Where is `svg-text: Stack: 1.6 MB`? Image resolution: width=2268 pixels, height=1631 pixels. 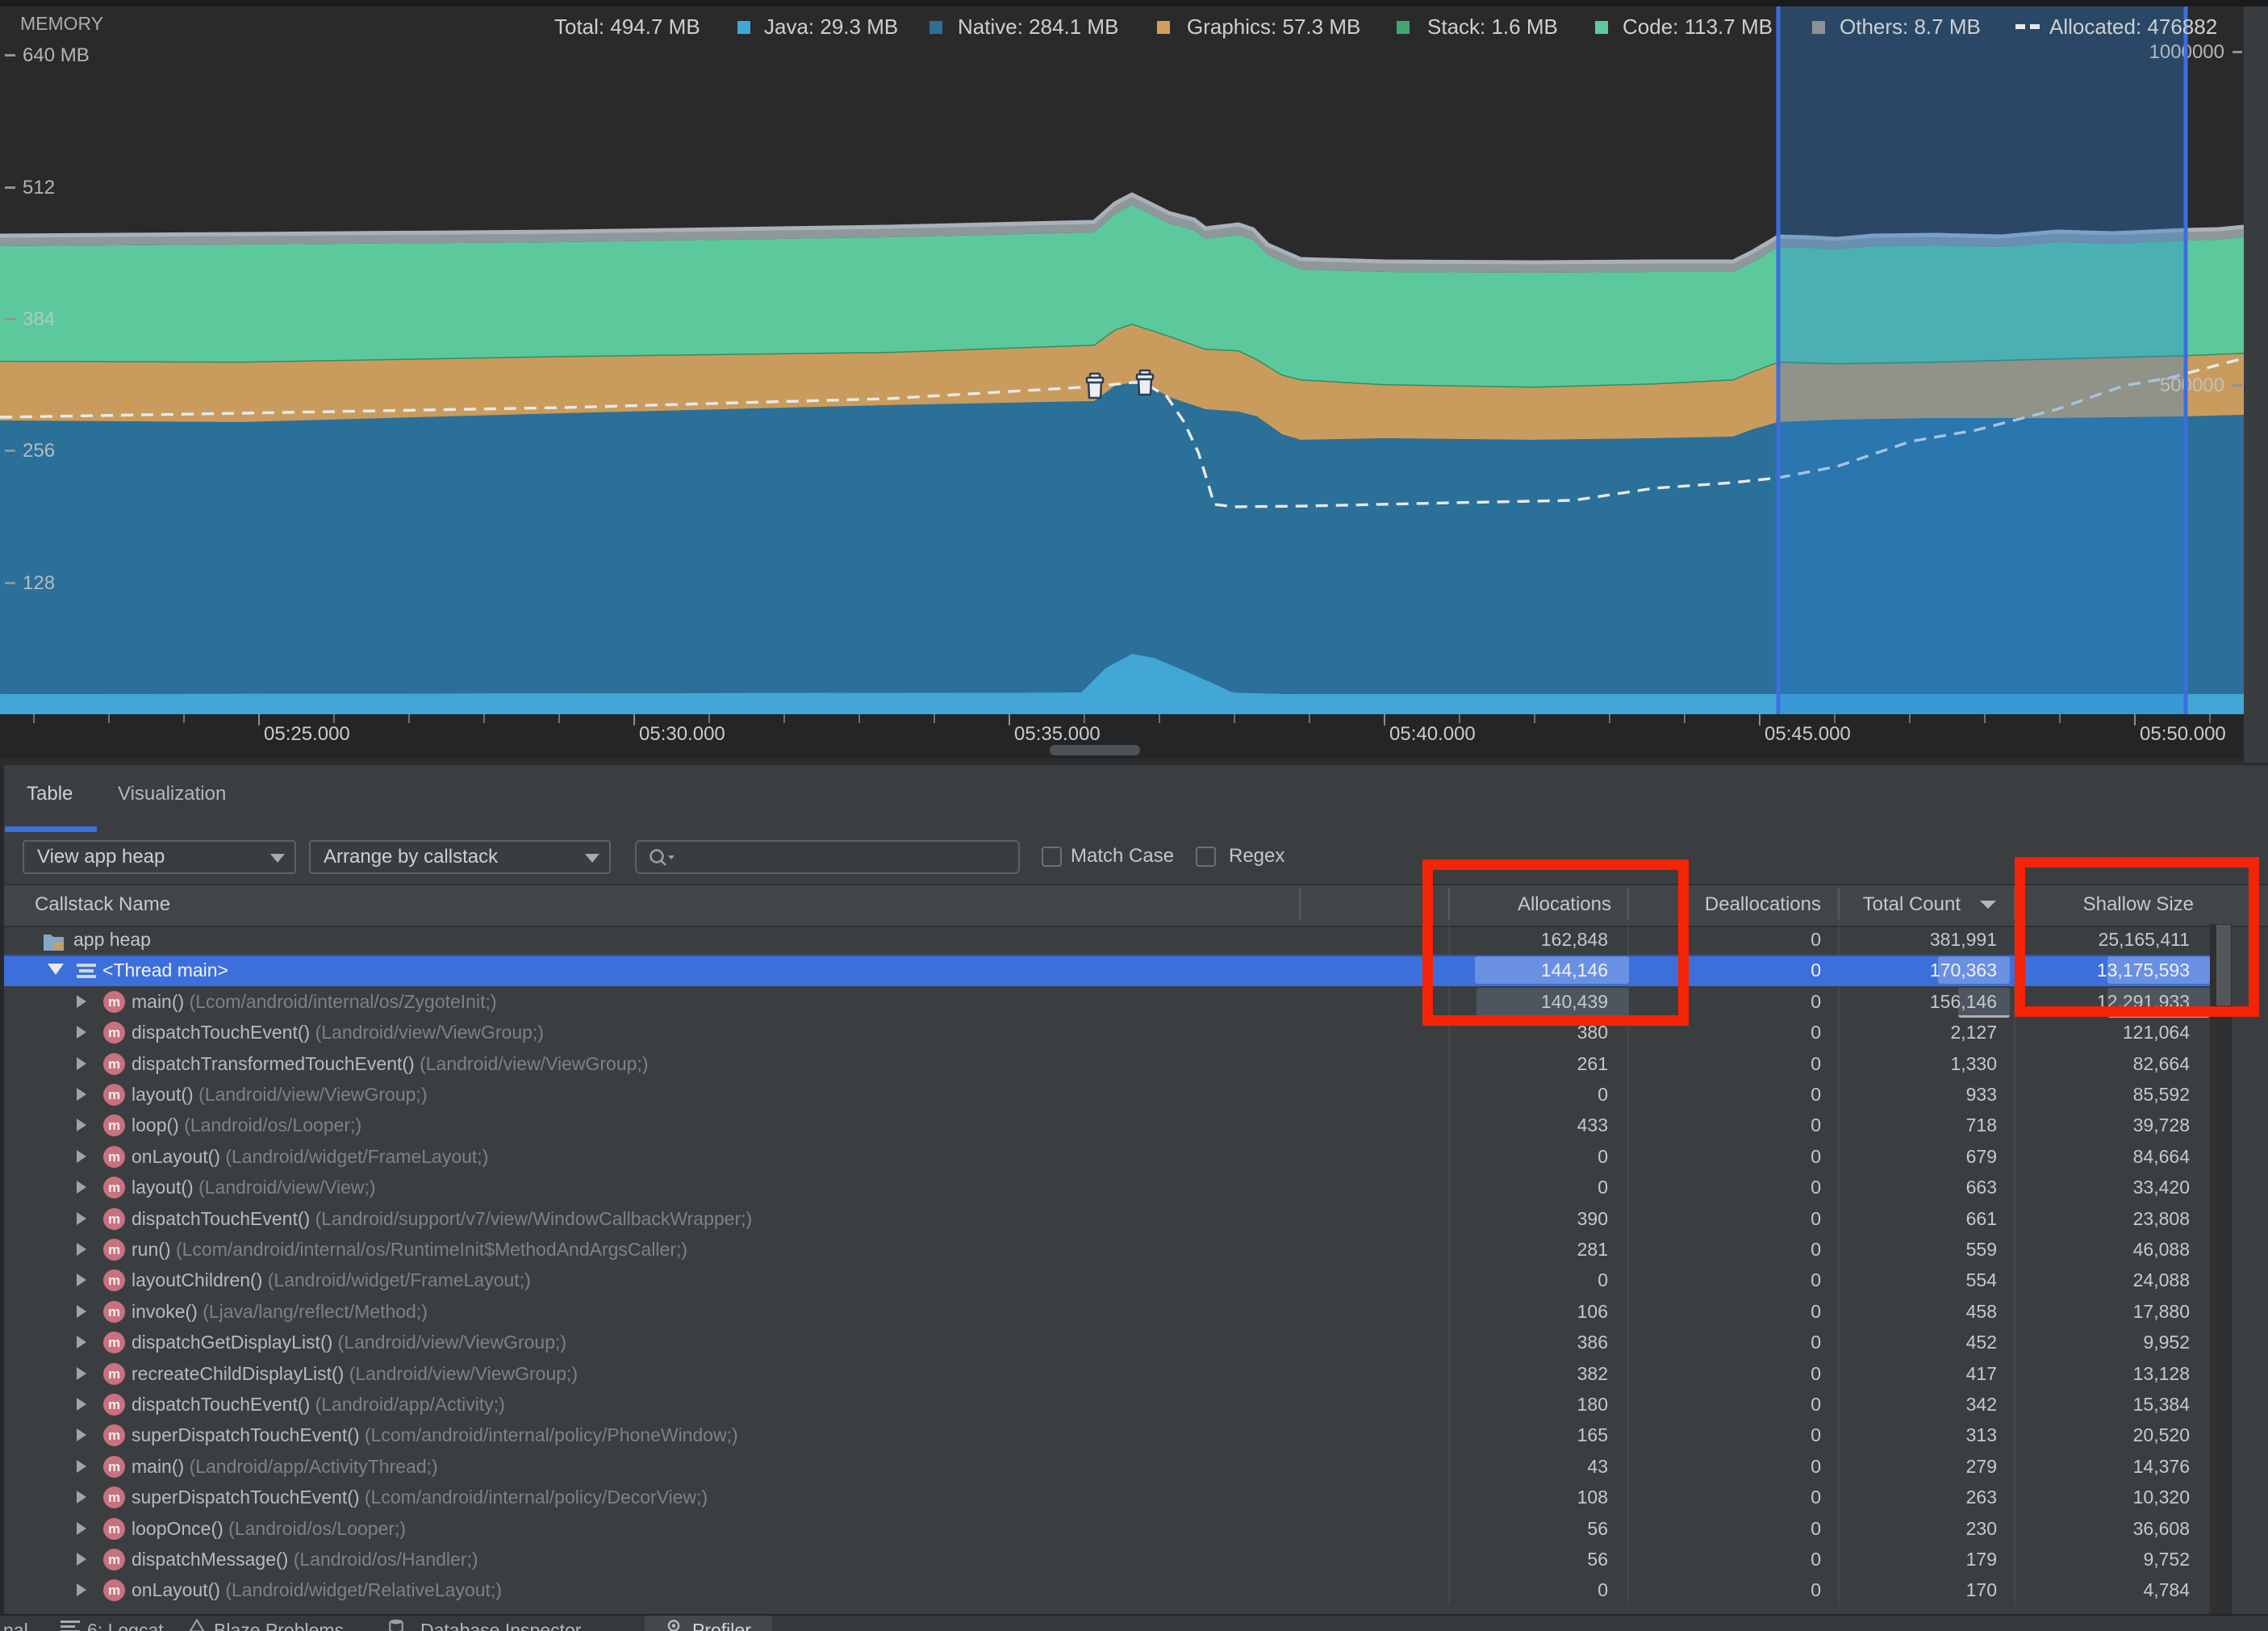
svg-text: Stack: 1.6 MB is located at coordinates (1492, 27).